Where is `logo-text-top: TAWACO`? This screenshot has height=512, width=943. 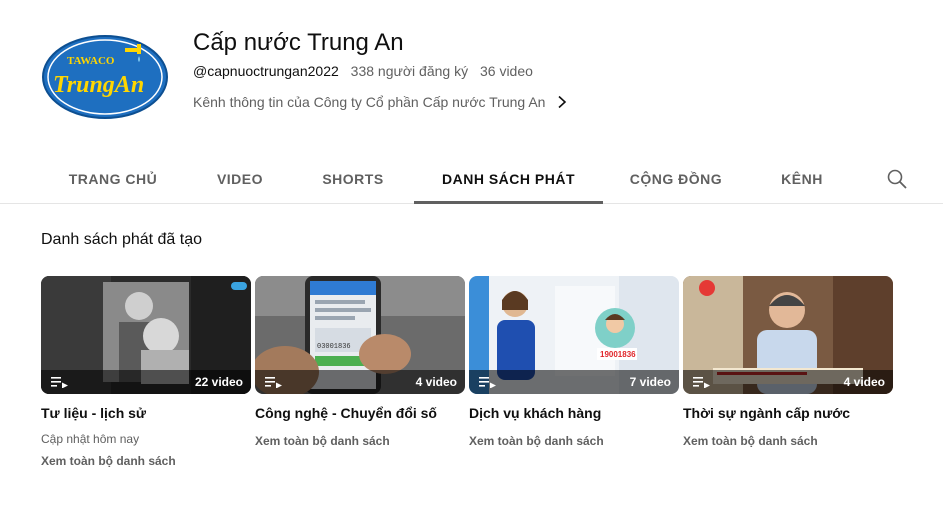 logo-text-top: TAWACO is located at coordinates (91, 61).